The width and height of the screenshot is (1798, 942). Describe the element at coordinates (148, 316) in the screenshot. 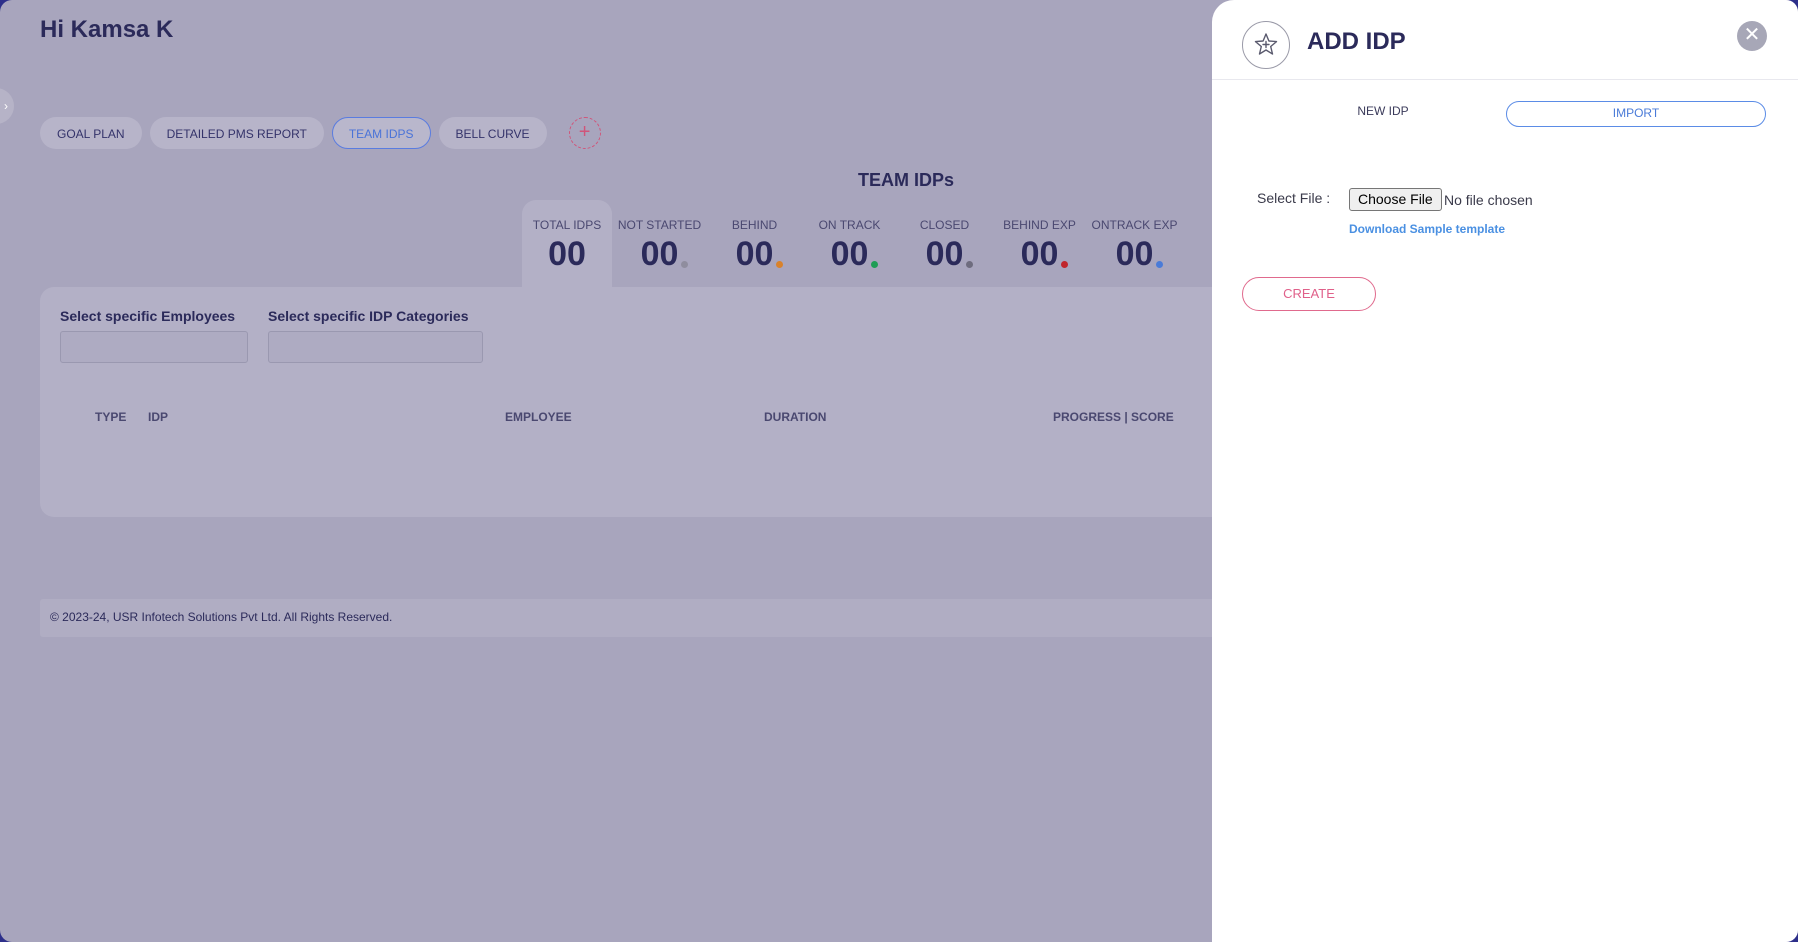

I see `employees-filter-label: Select specific Employees` at that location.